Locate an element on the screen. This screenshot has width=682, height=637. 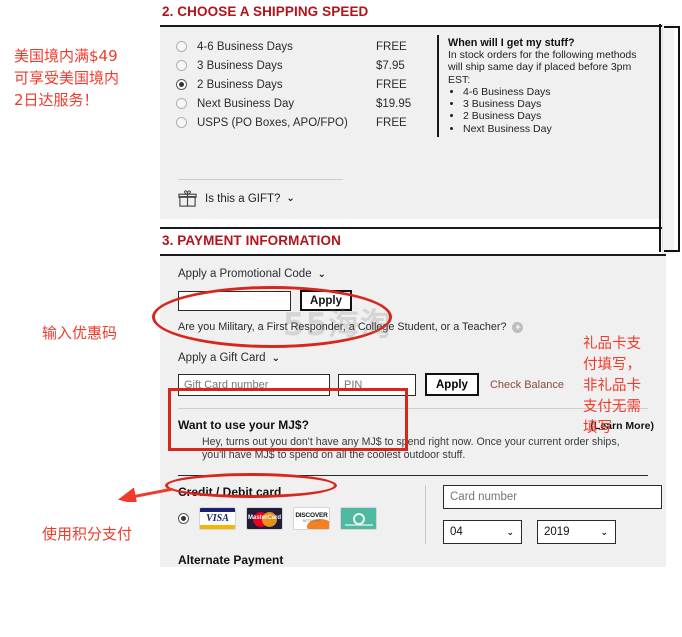
annotation-promo-note: 输入优惠码 is located at coordinates (80, 333).